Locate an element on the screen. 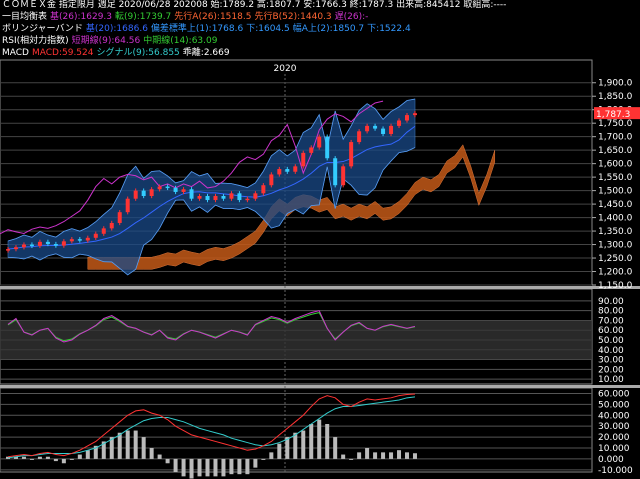 The height and width of the screenshot is (479, 640). price-tick-label: 1,550.0 is located at coordinates (615, 178).